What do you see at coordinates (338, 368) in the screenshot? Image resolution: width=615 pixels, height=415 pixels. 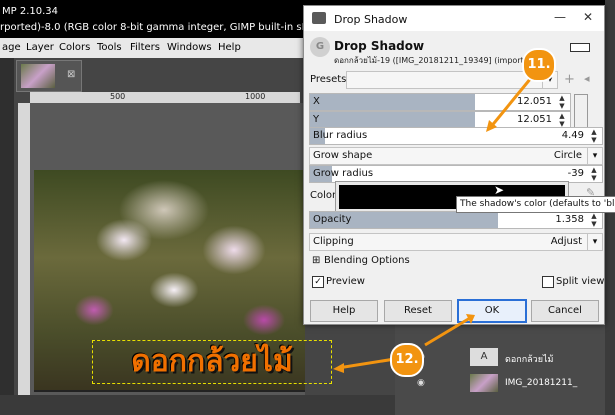 I see `arrowhead-12a` at bounding box center [338, 368].